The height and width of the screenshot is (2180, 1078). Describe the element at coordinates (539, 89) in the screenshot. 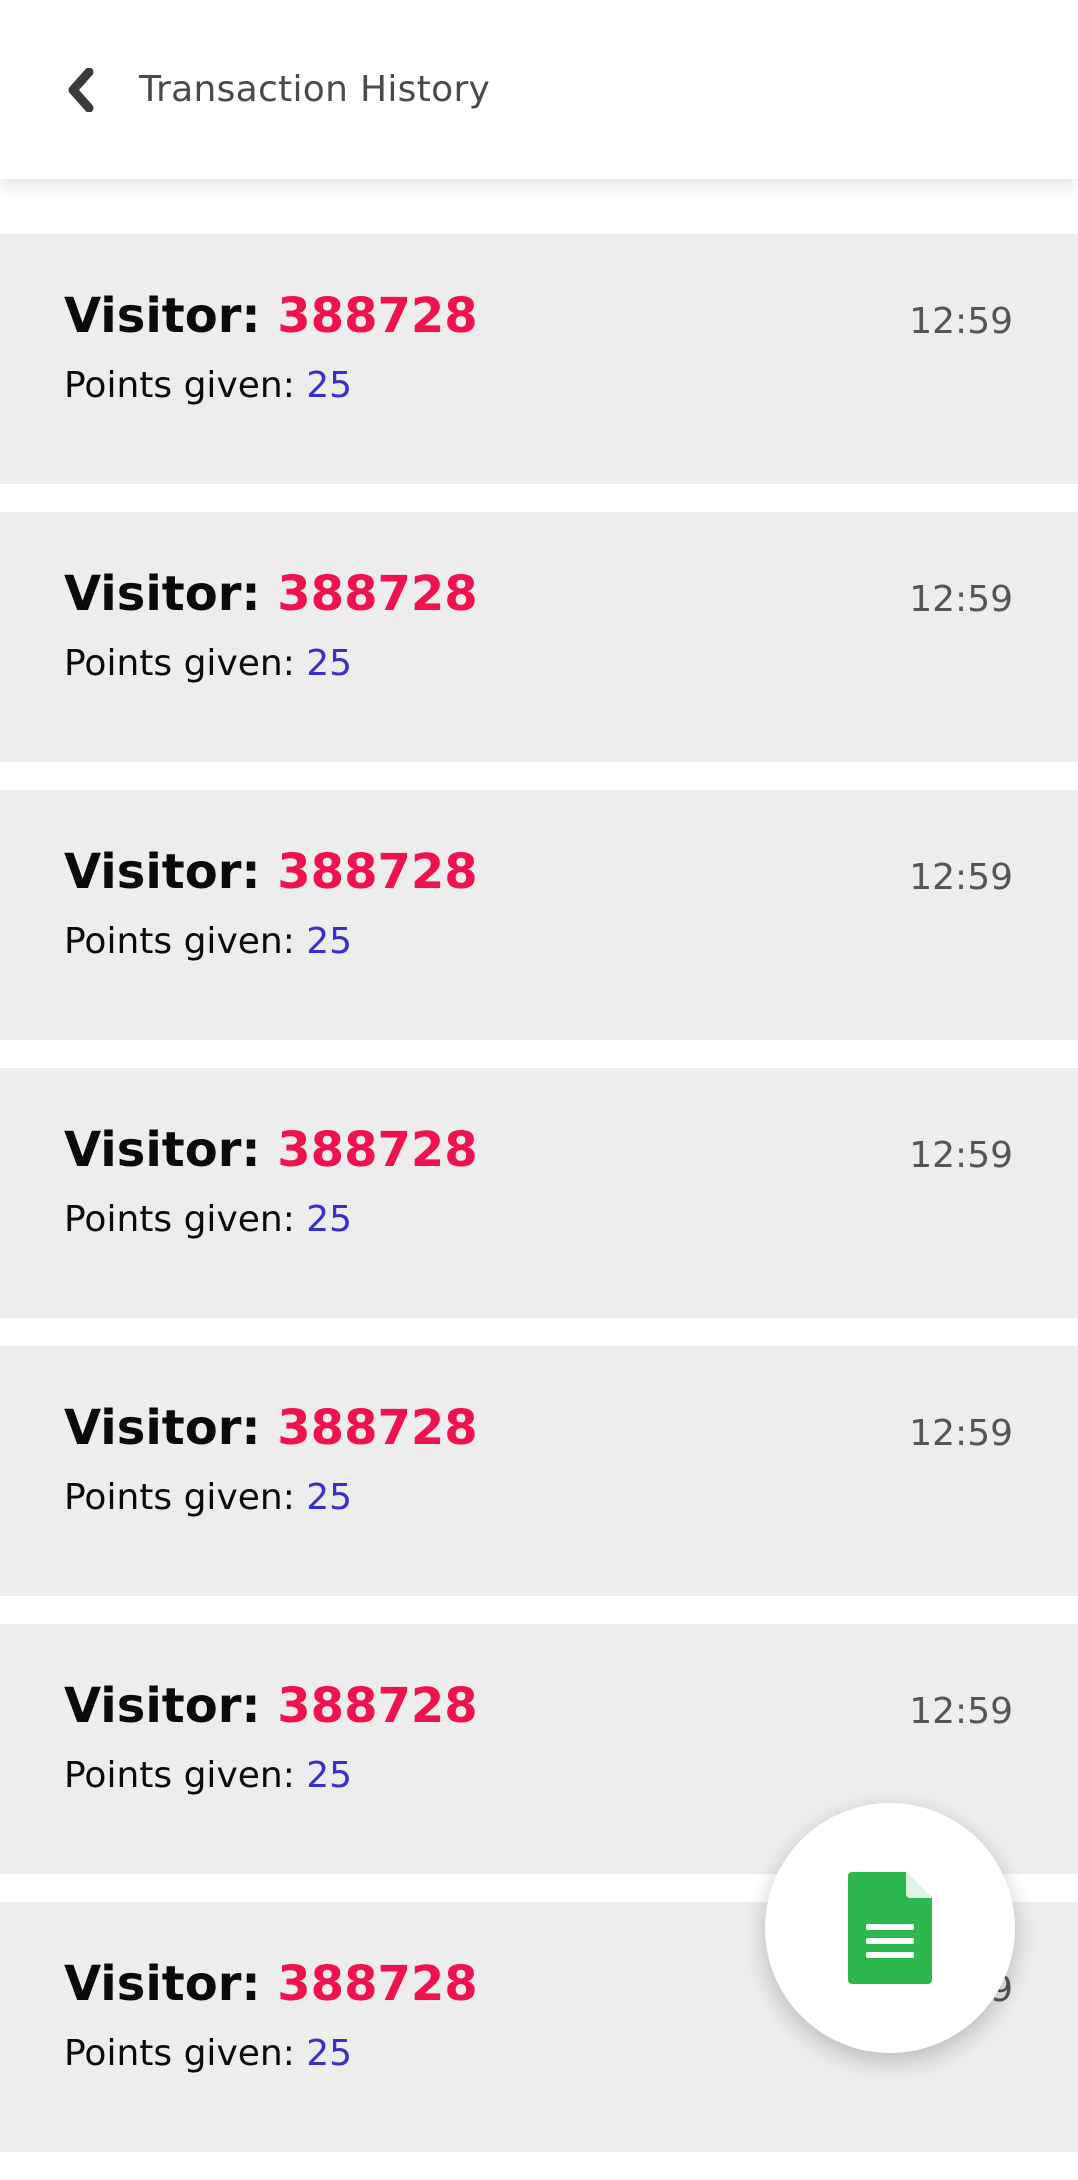

I see `app-bar: Transaction History` at that location.